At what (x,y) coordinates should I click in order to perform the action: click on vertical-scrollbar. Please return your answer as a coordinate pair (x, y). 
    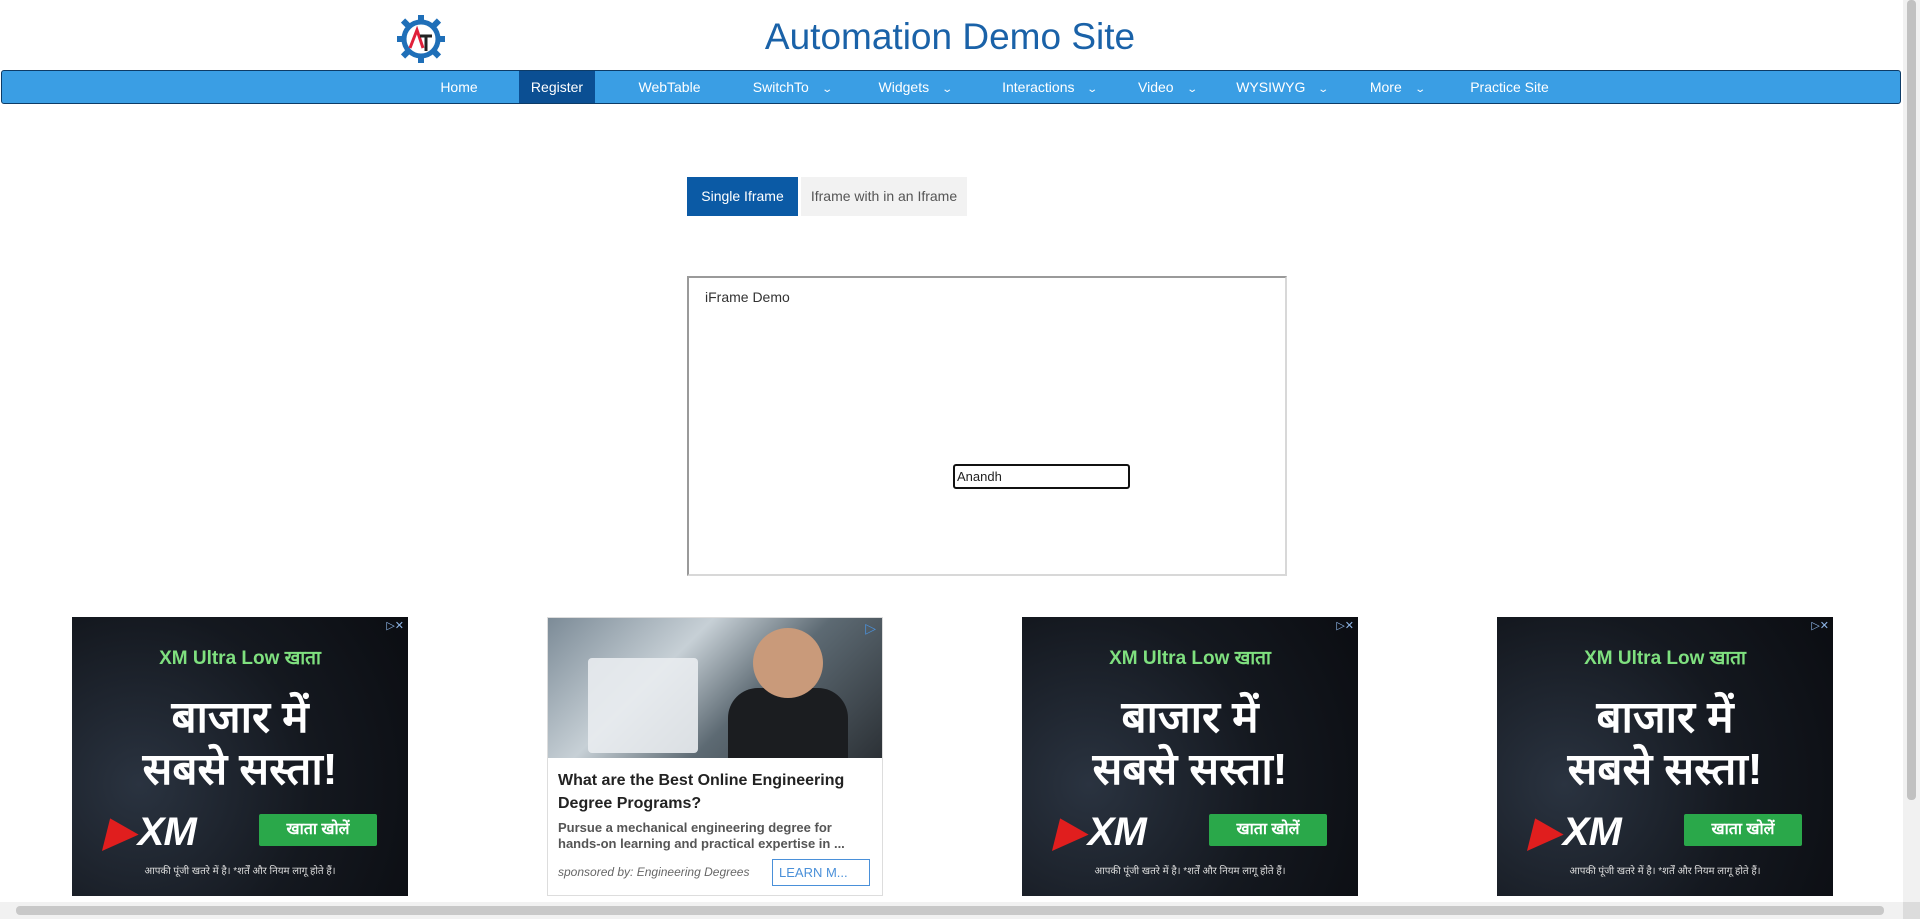
    Looking at the image, I should click on (1911, 451).